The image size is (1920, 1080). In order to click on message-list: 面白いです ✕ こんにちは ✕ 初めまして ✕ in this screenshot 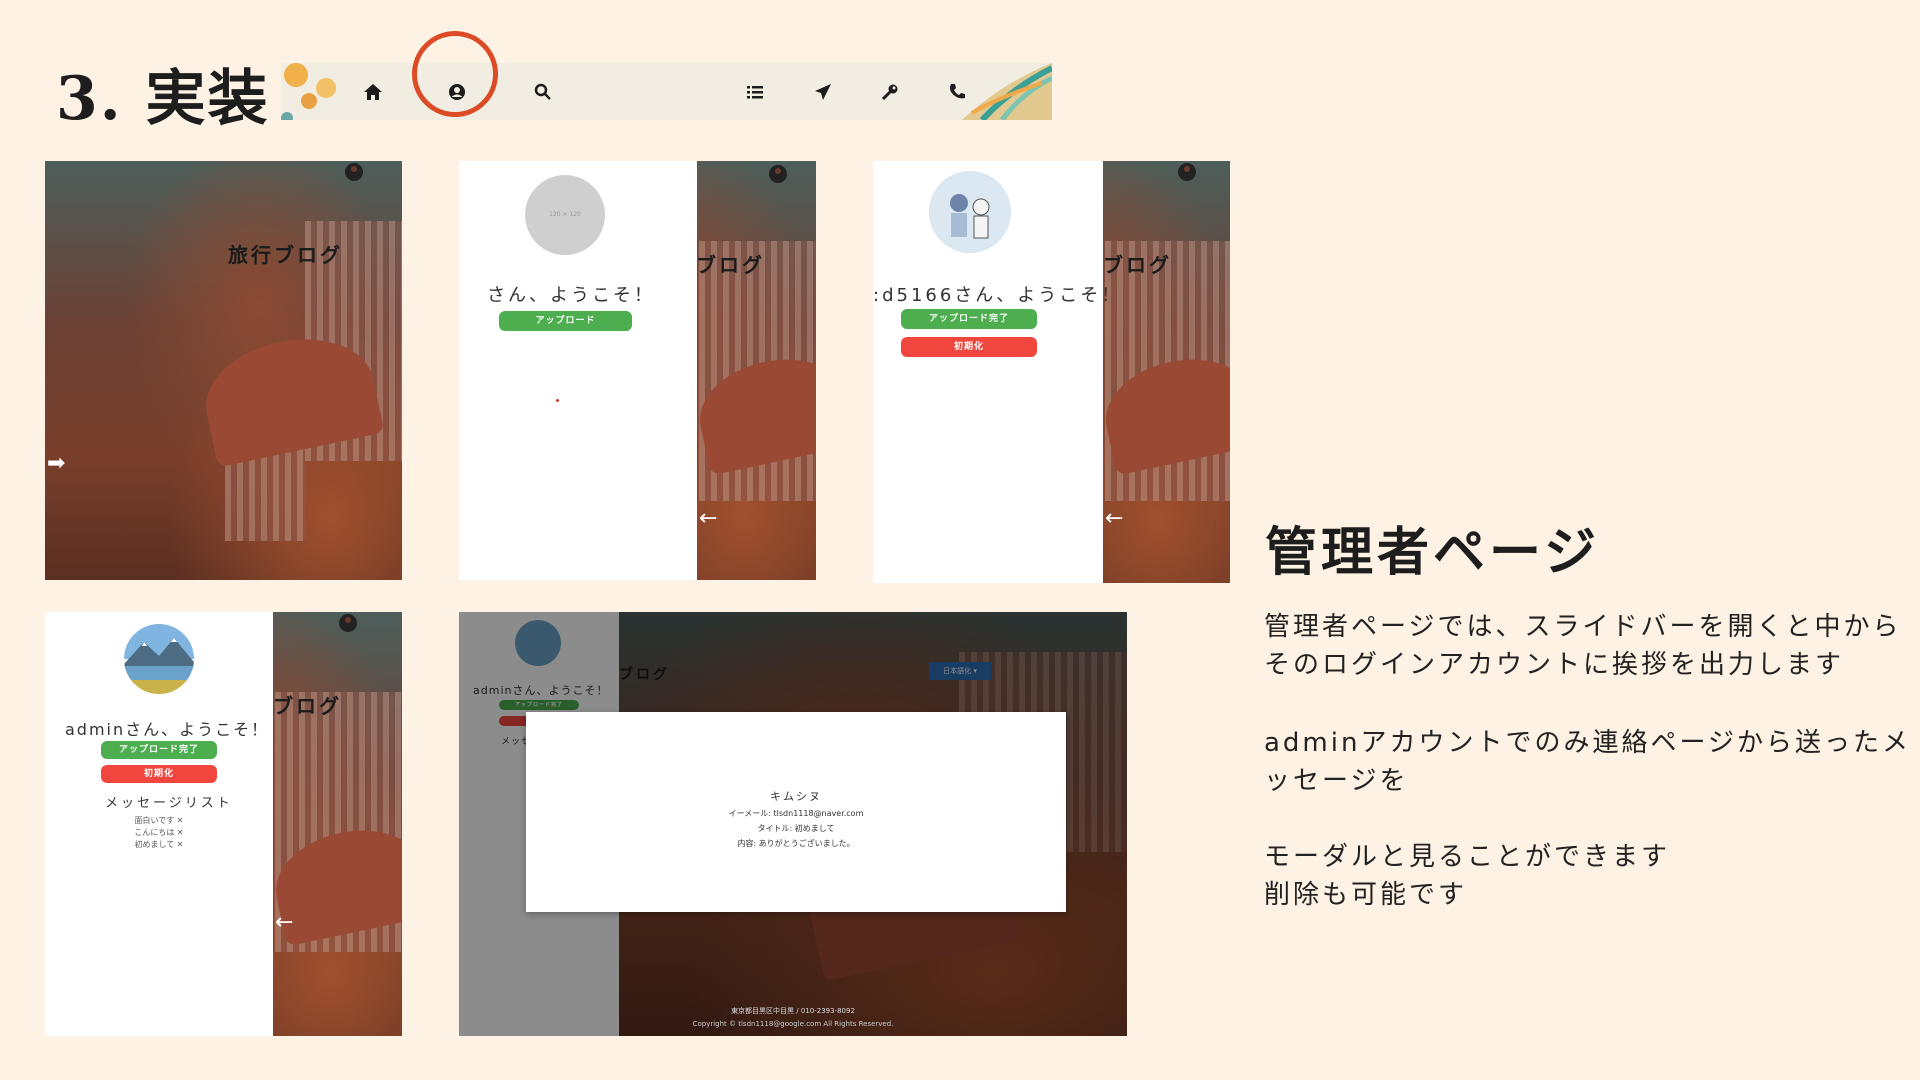, I will do `click(159, 833)`.